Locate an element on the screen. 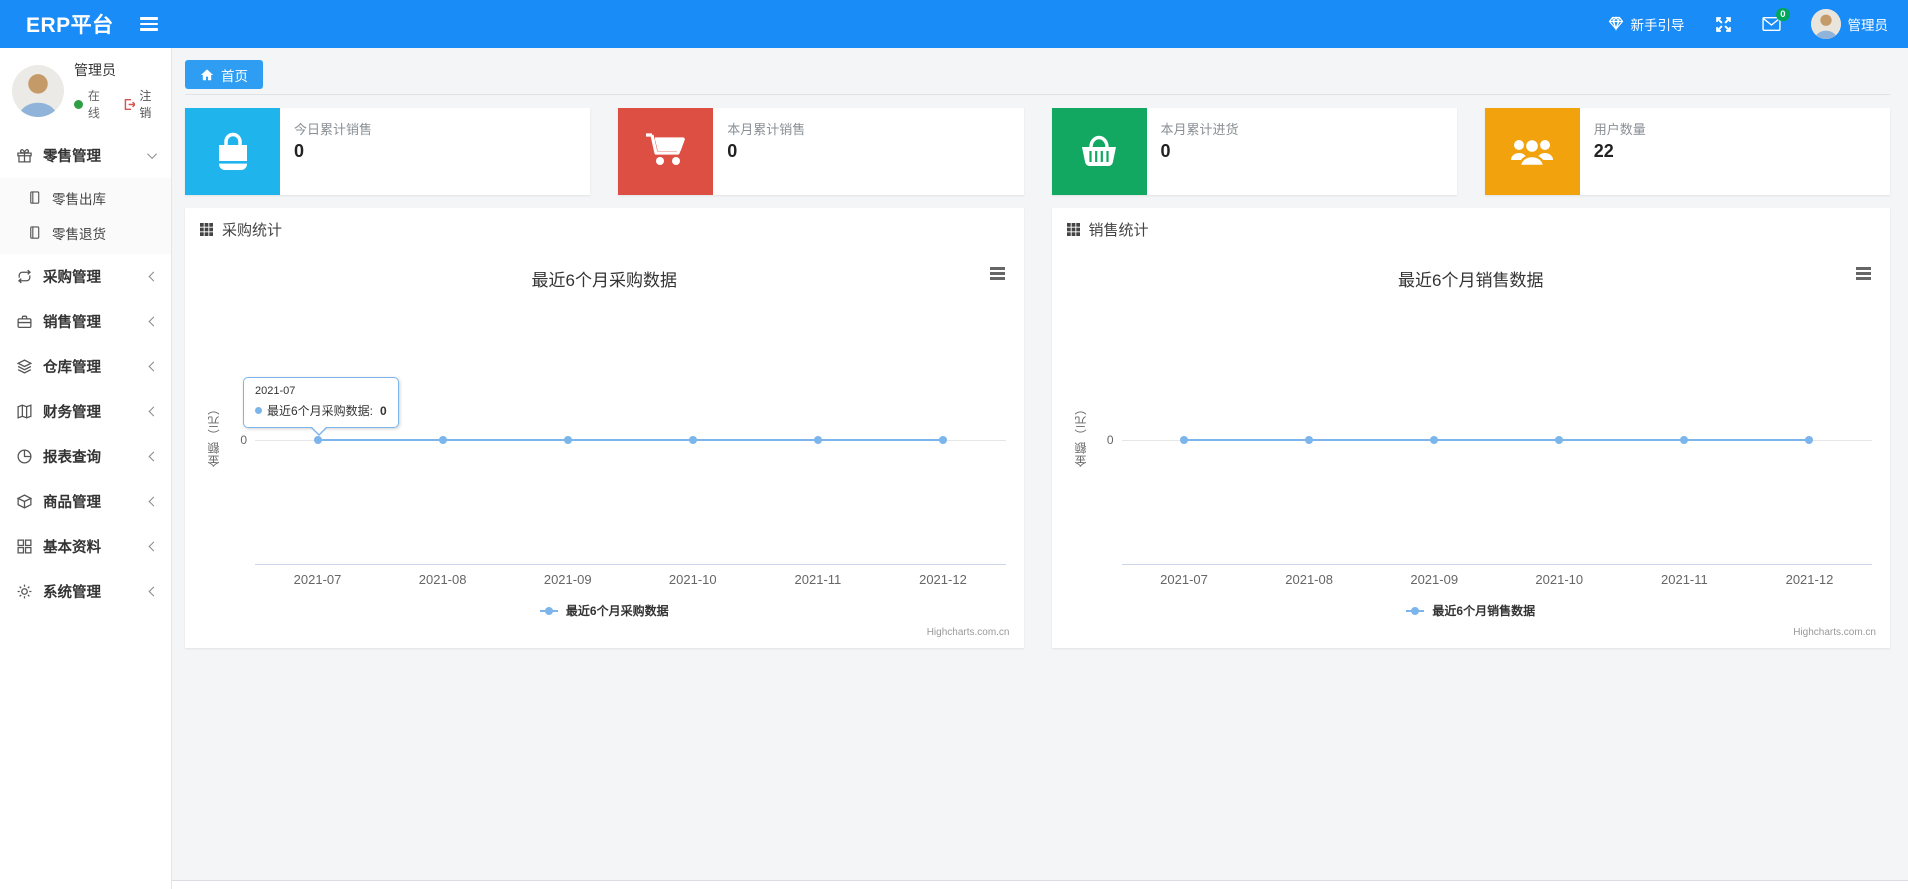 This screenshot has height=889, width=1908. tab-bar: 首页 is located at coordinates (1037, 71).